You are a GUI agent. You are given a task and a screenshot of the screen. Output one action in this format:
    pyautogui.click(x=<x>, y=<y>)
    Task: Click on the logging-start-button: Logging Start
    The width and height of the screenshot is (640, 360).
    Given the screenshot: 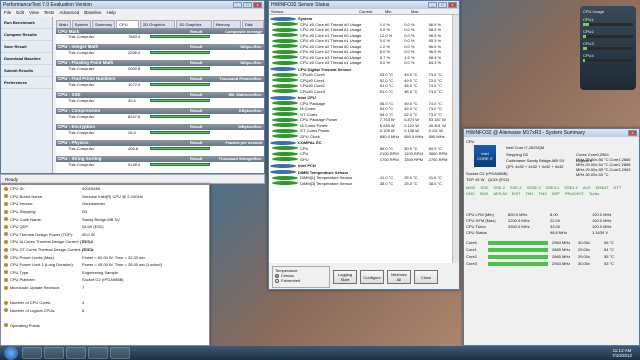 What is the action you would take?
    pyautogui.click(x=345, y=277)
    